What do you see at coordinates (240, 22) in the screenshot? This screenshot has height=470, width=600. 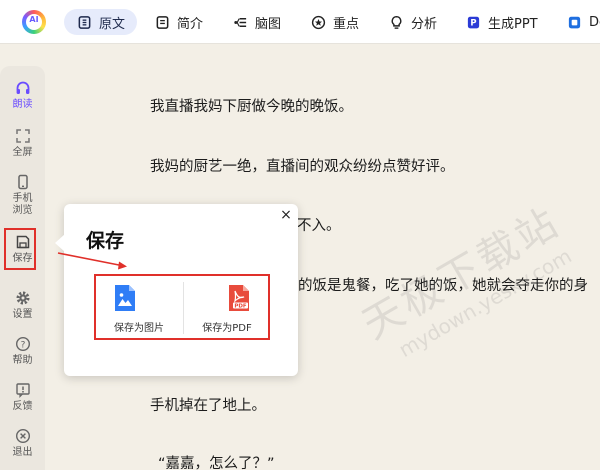 I see `mindmap-icon` at bounding box center [240, 22].